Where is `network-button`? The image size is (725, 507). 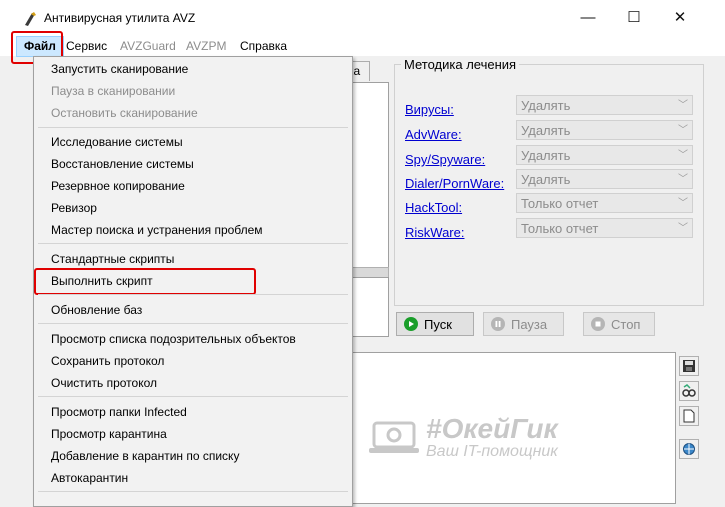
network-button is located at coordinates (689, 449).